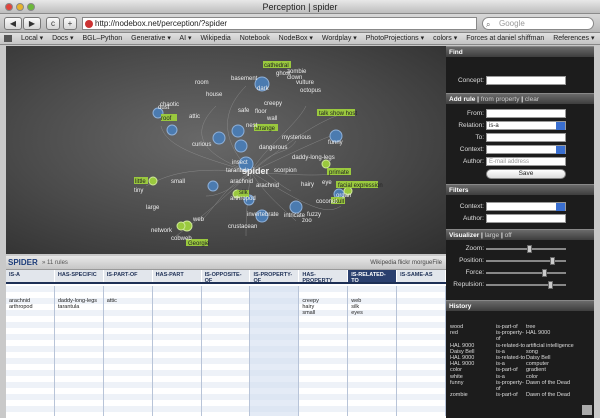 The width and height of the screenshot is (600, 418). What do you see at coordinates (30, 307) in the screenshot?
I see `table-cell: arthropod` at bounding box center [30, 307].